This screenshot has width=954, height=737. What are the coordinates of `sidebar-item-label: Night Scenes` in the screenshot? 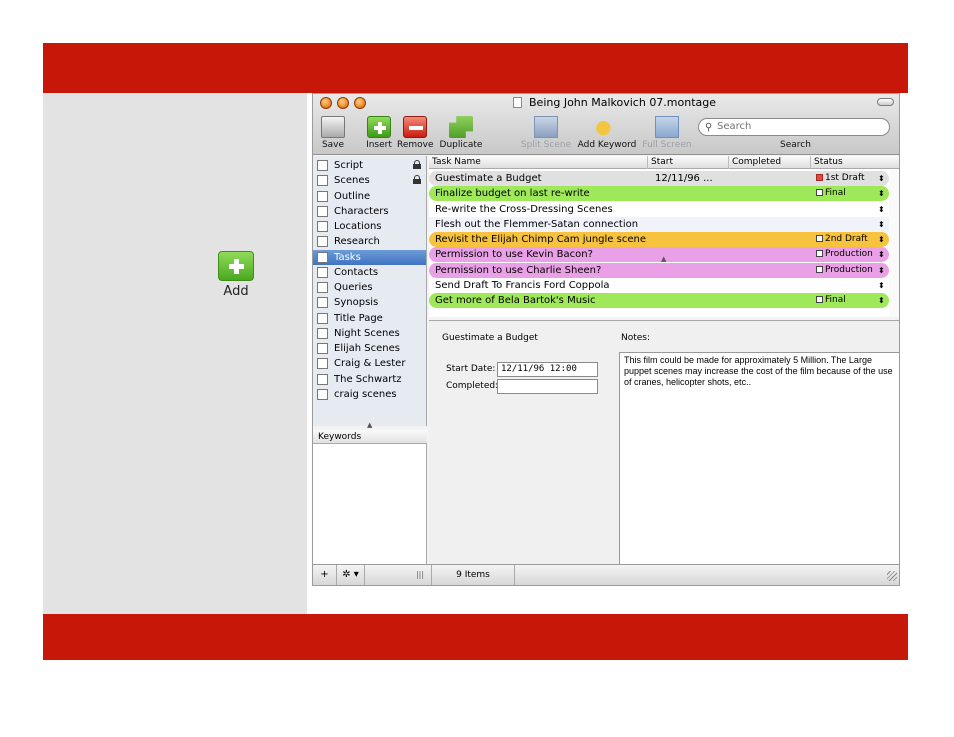 It's located at (367, 333).